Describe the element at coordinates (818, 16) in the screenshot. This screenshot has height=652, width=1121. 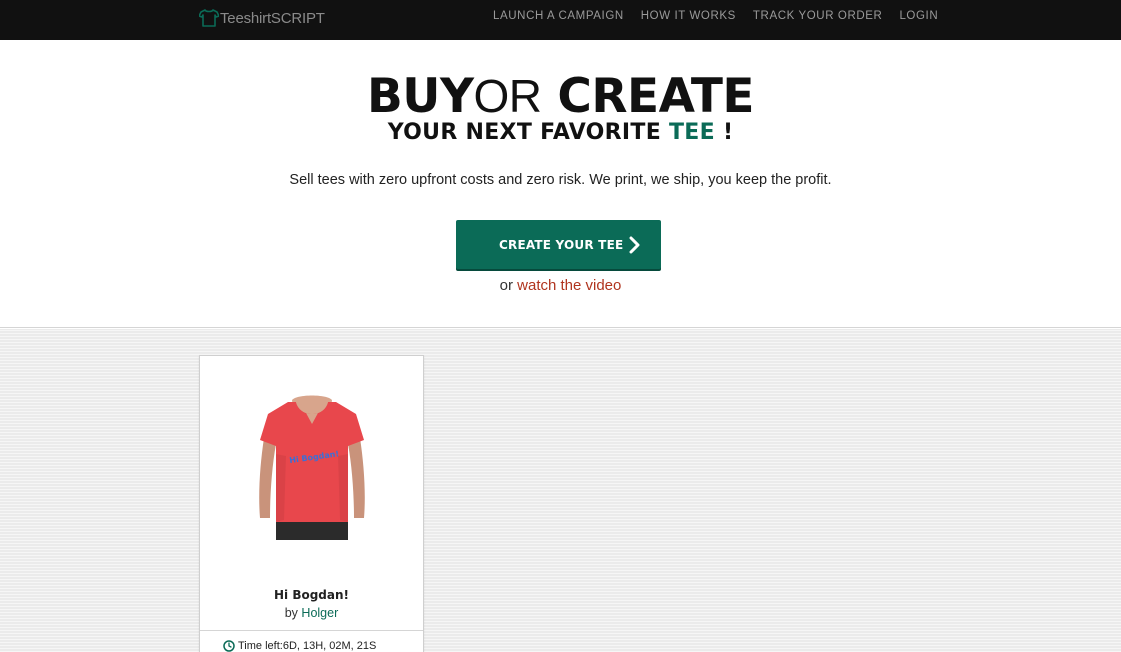
I see `nav-track-order: TRACK YOUR ORDER` at that location.